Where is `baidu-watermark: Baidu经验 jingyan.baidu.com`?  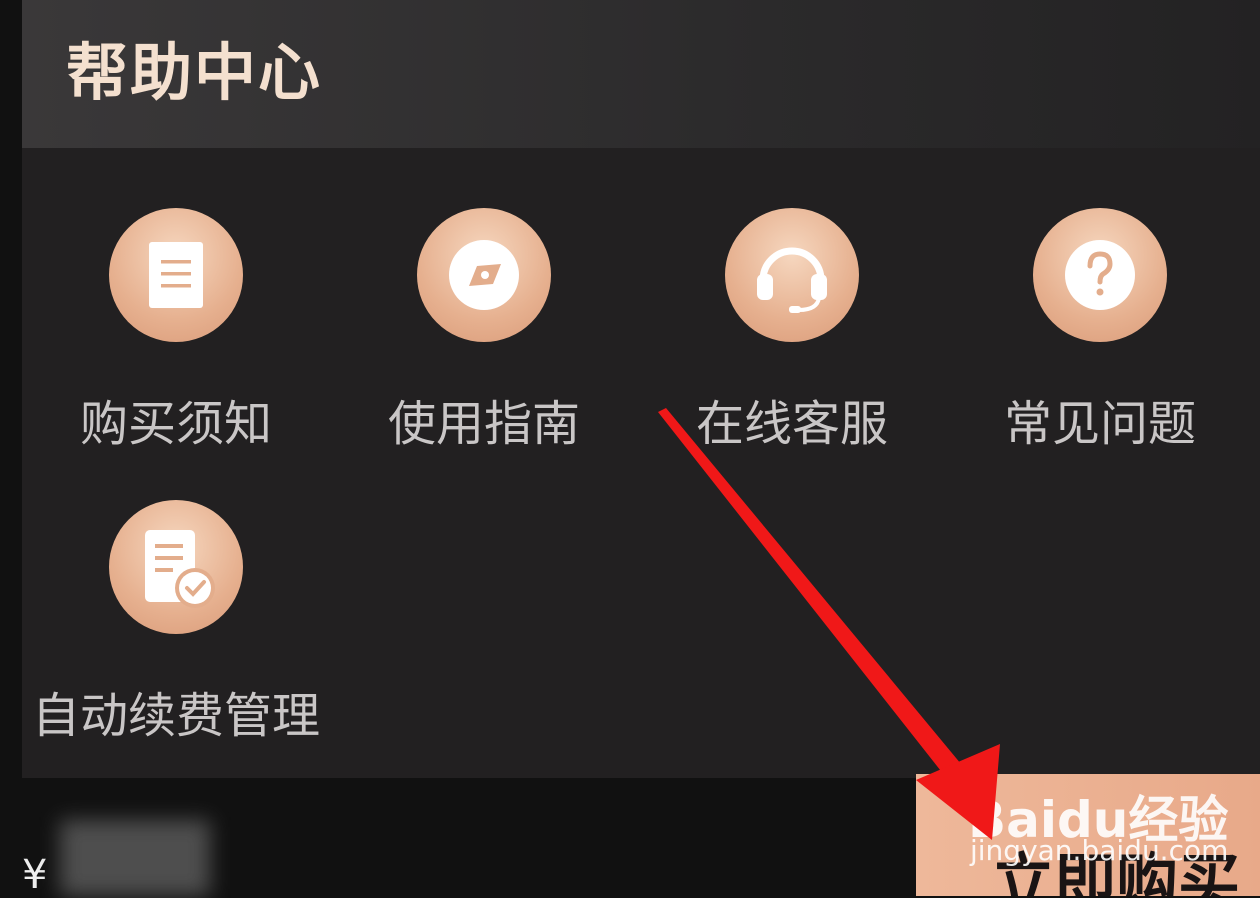 baidu-watermark: Baidu经验 jingyan.baidu.com is located at coordinates (1113, 820).